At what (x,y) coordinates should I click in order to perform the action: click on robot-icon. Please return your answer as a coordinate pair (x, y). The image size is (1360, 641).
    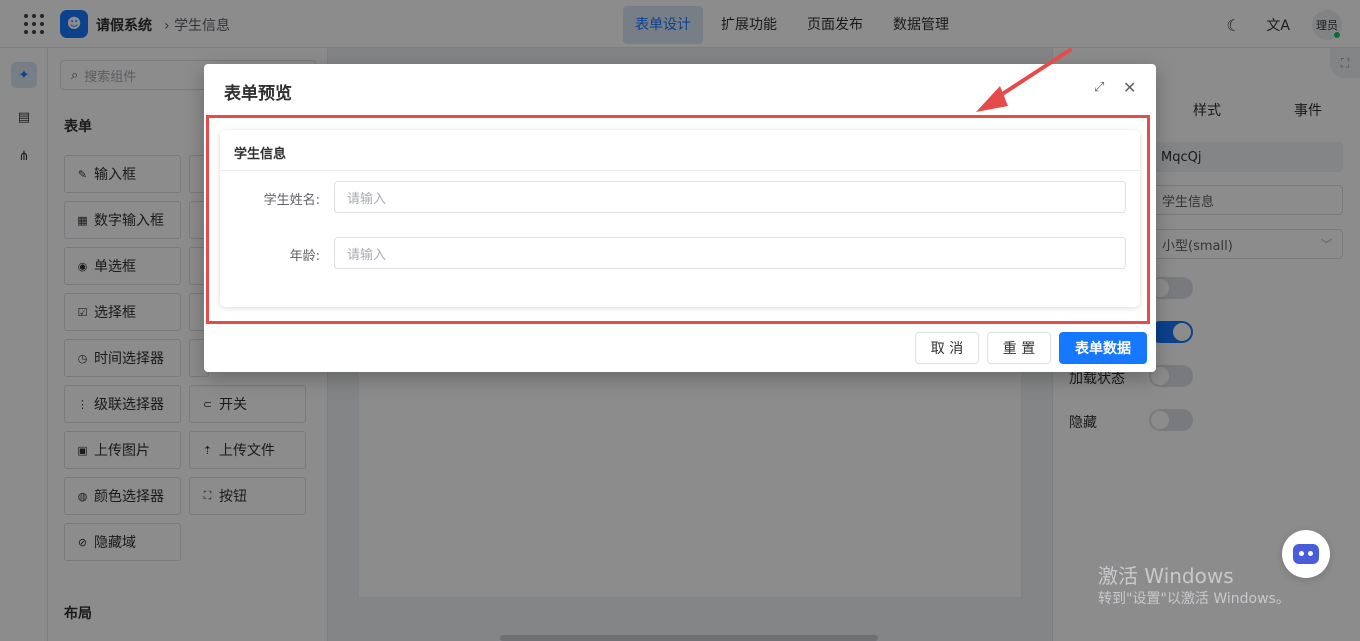
    Looking at the image, I should click on (1306, 554).